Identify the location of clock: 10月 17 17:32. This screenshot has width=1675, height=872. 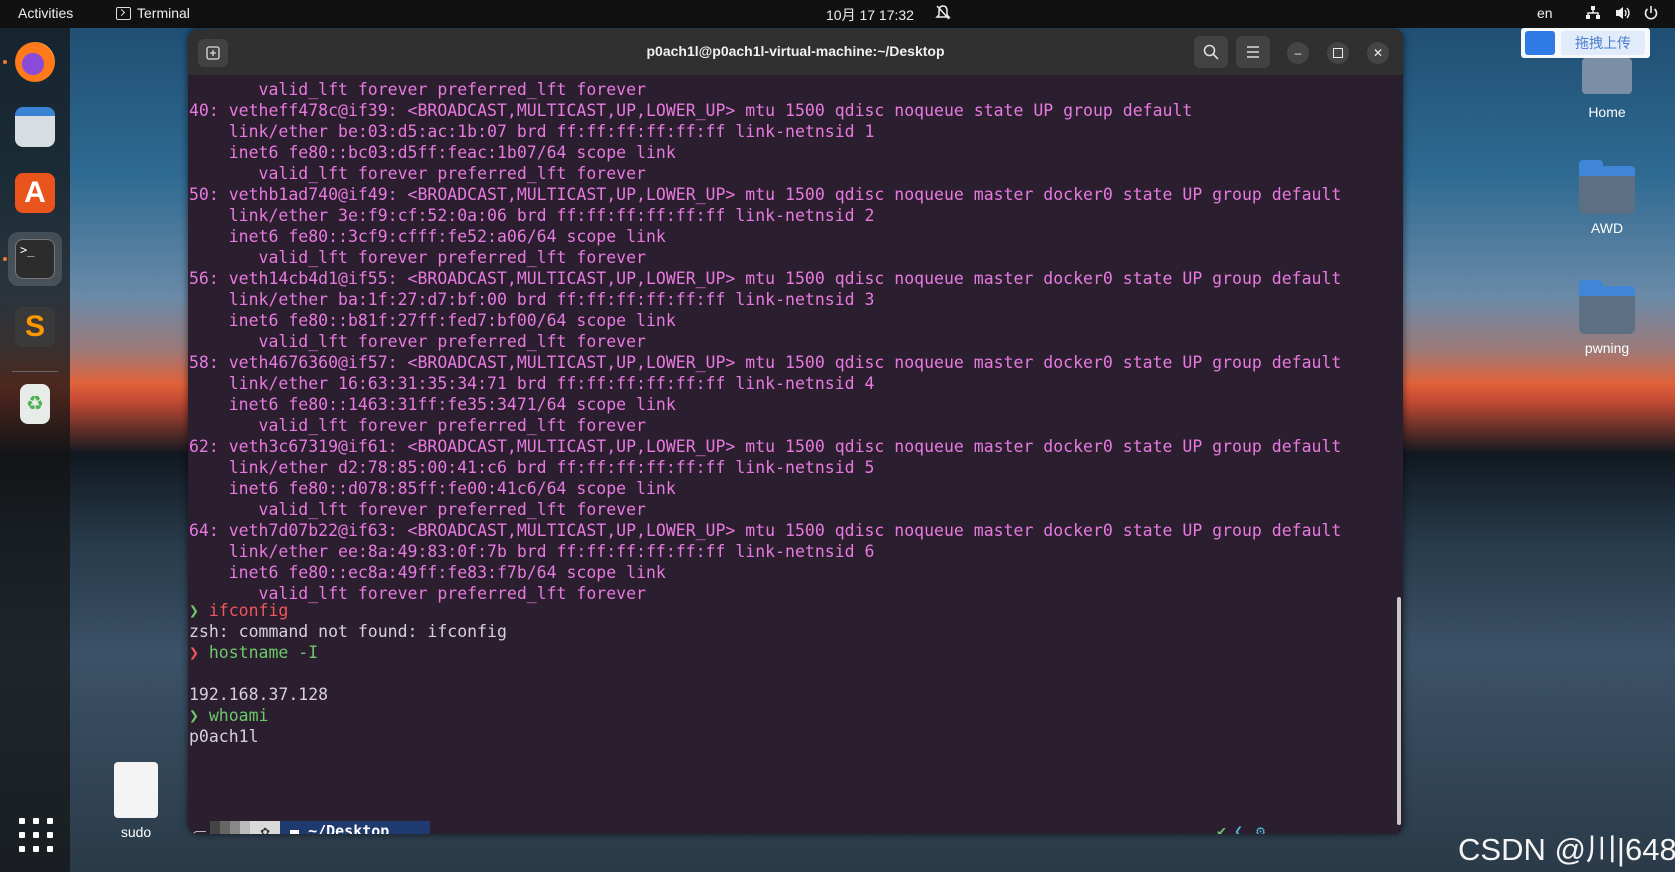
(870, 15).